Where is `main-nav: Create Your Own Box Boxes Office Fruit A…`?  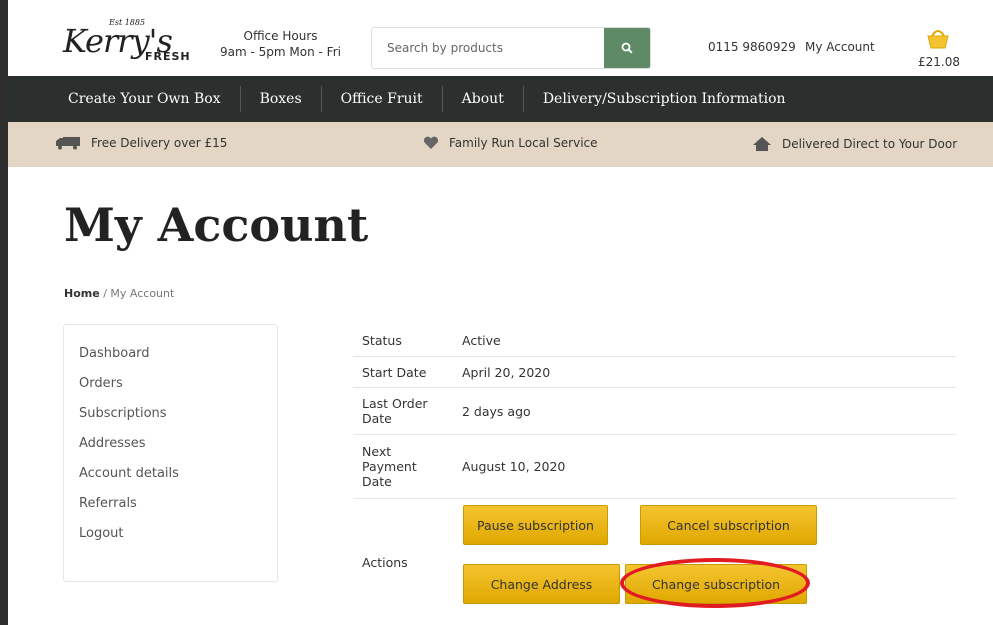 main-nav: Create Your Own Box Boxes Office Fruit A… is located at coordinates (500, 99).